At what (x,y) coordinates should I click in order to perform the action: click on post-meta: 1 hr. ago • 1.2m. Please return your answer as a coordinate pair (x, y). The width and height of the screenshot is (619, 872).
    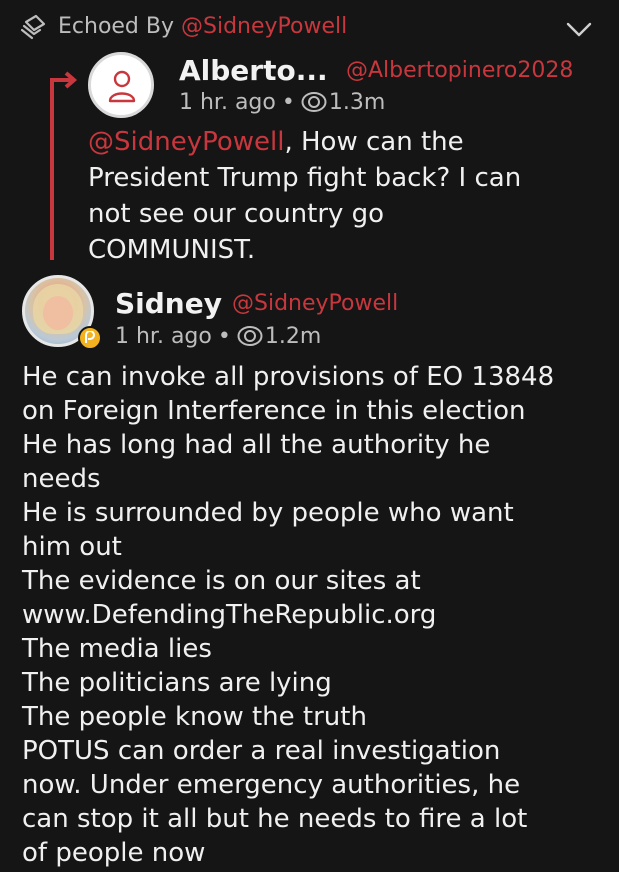
    Looking at the image, I should click on (218, 337).